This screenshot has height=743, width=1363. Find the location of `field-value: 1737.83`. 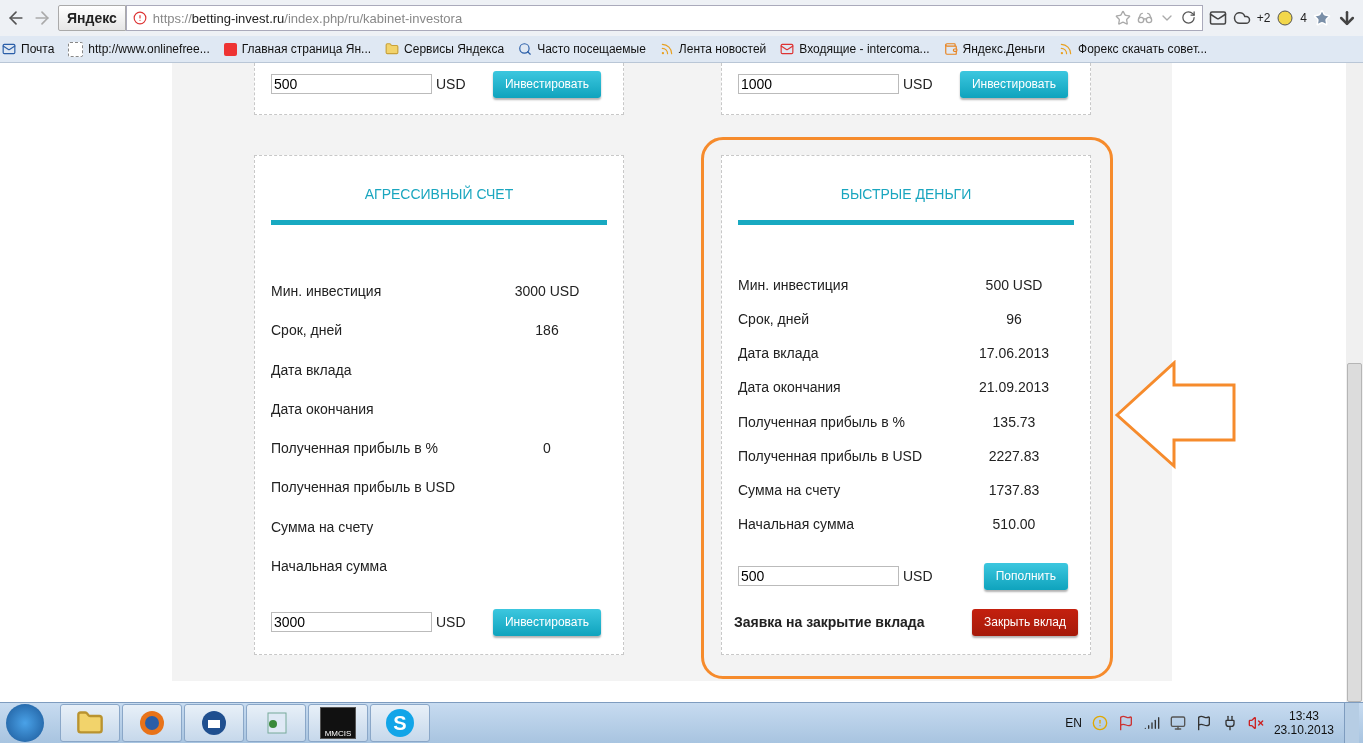

field-value: 1737.83 is located at coordinates (1014, 489).